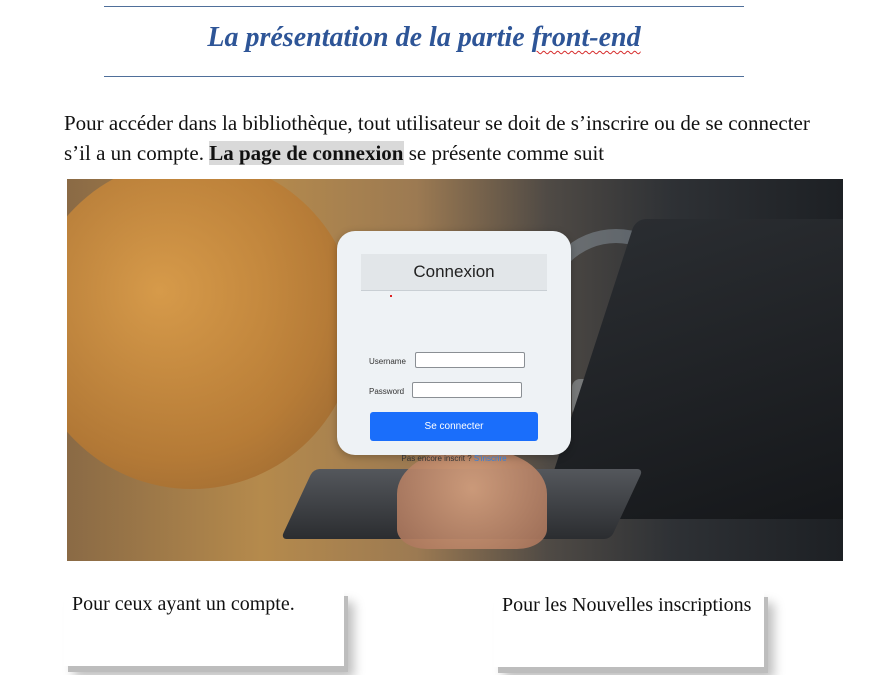 The image size is (873, 675). I want to click on signup-link: S'inscrire, so click(490, 458).